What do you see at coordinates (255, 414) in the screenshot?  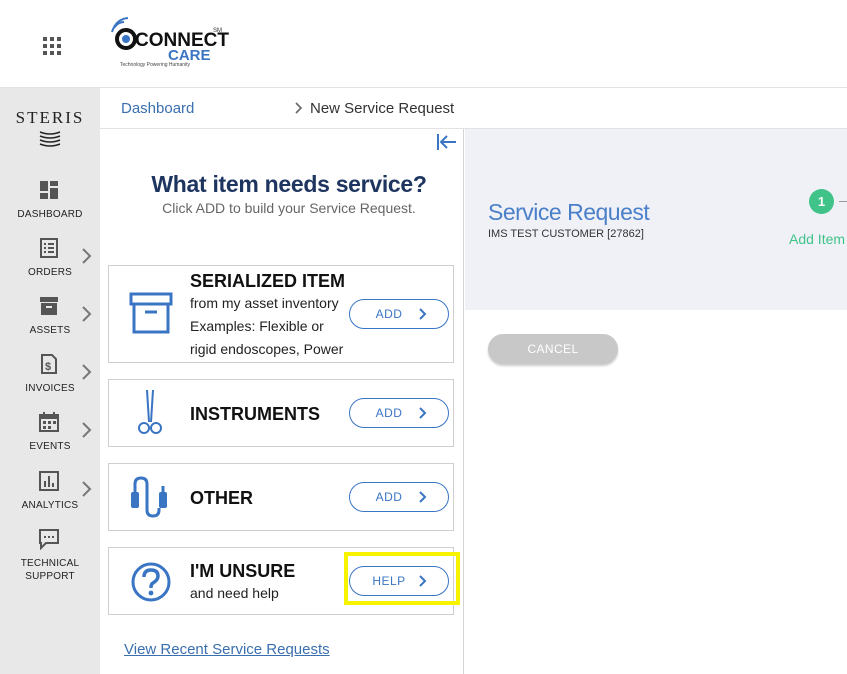 I see `card-title: INSTRUMENTS` at bounding box center [255, 414].